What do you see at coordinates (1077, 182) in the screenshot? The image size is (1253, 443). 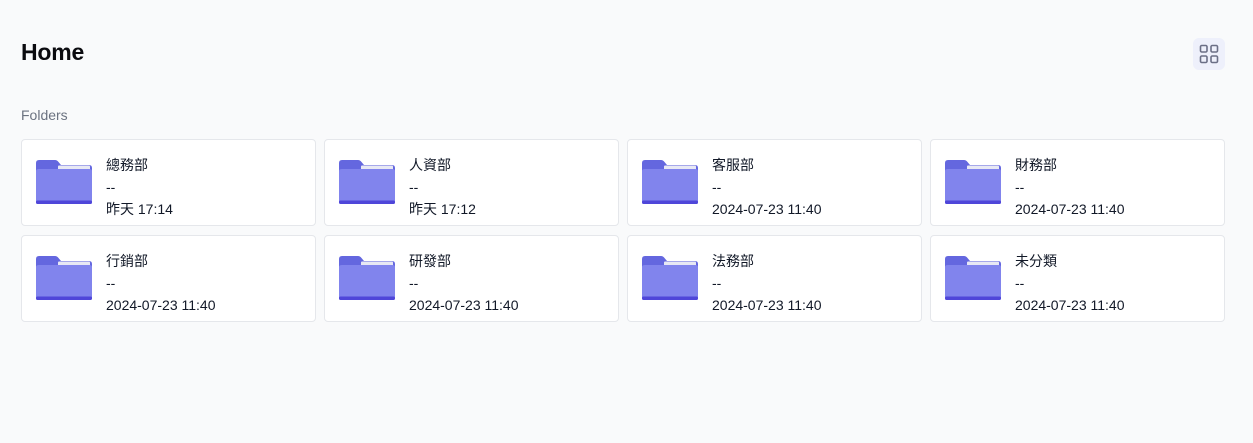 I see `folder-card: 財務部 -- 2024-07-23 11:40` at bounding box center [1077, 182].